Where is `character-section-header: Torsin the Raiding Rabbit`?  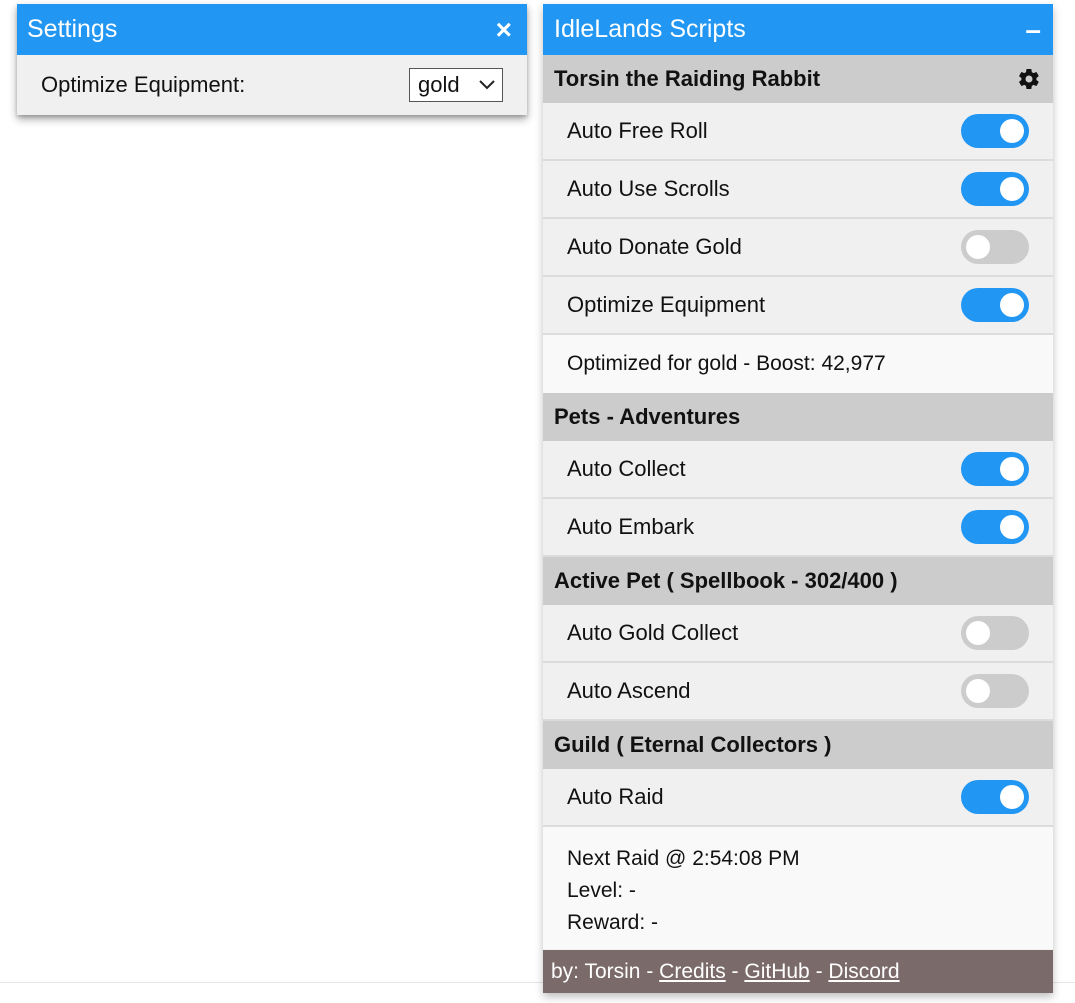
character-section-header: Torsin the Raiding Rabbit is located at coordinates (798, 79).